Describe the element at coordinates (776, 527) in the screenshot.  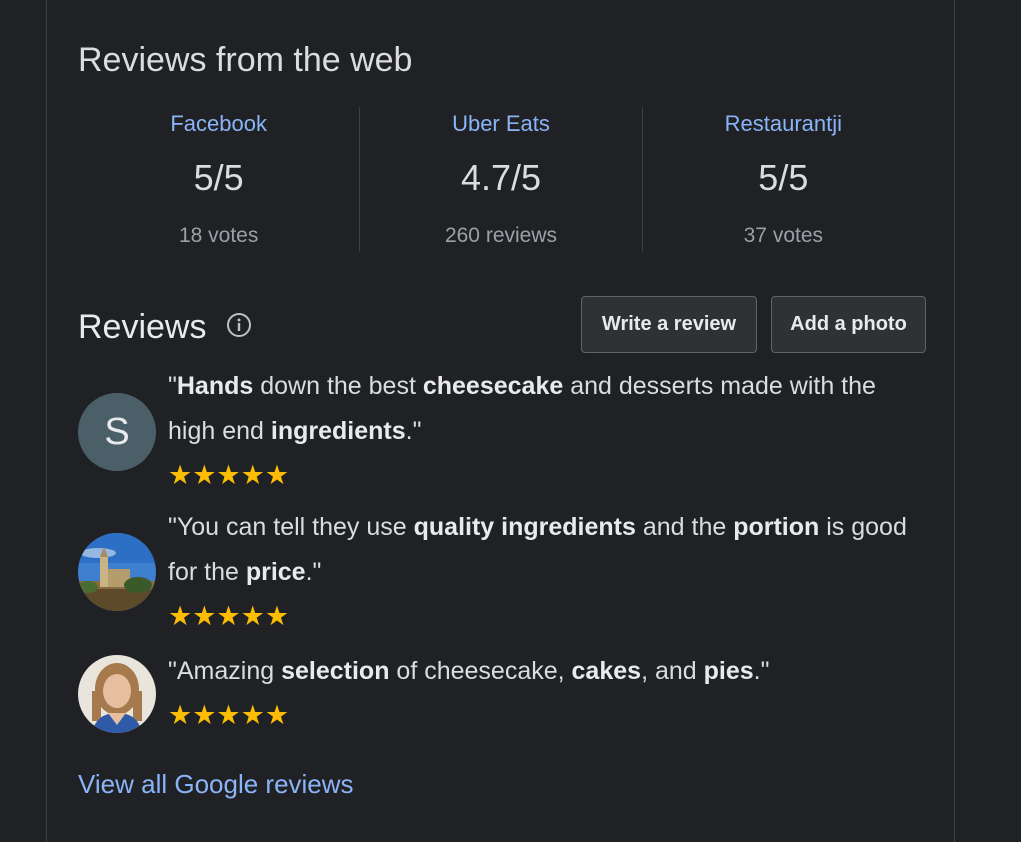
I see `review-highlight: portion` at that location.